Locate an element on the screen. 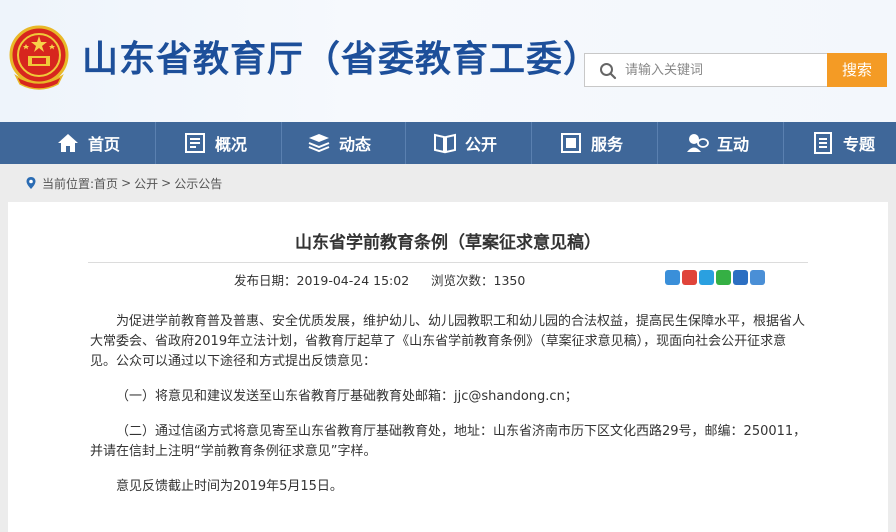 The height and width of the screenshot is (532, 896). overview-icon is located at coordinates (195, 143).